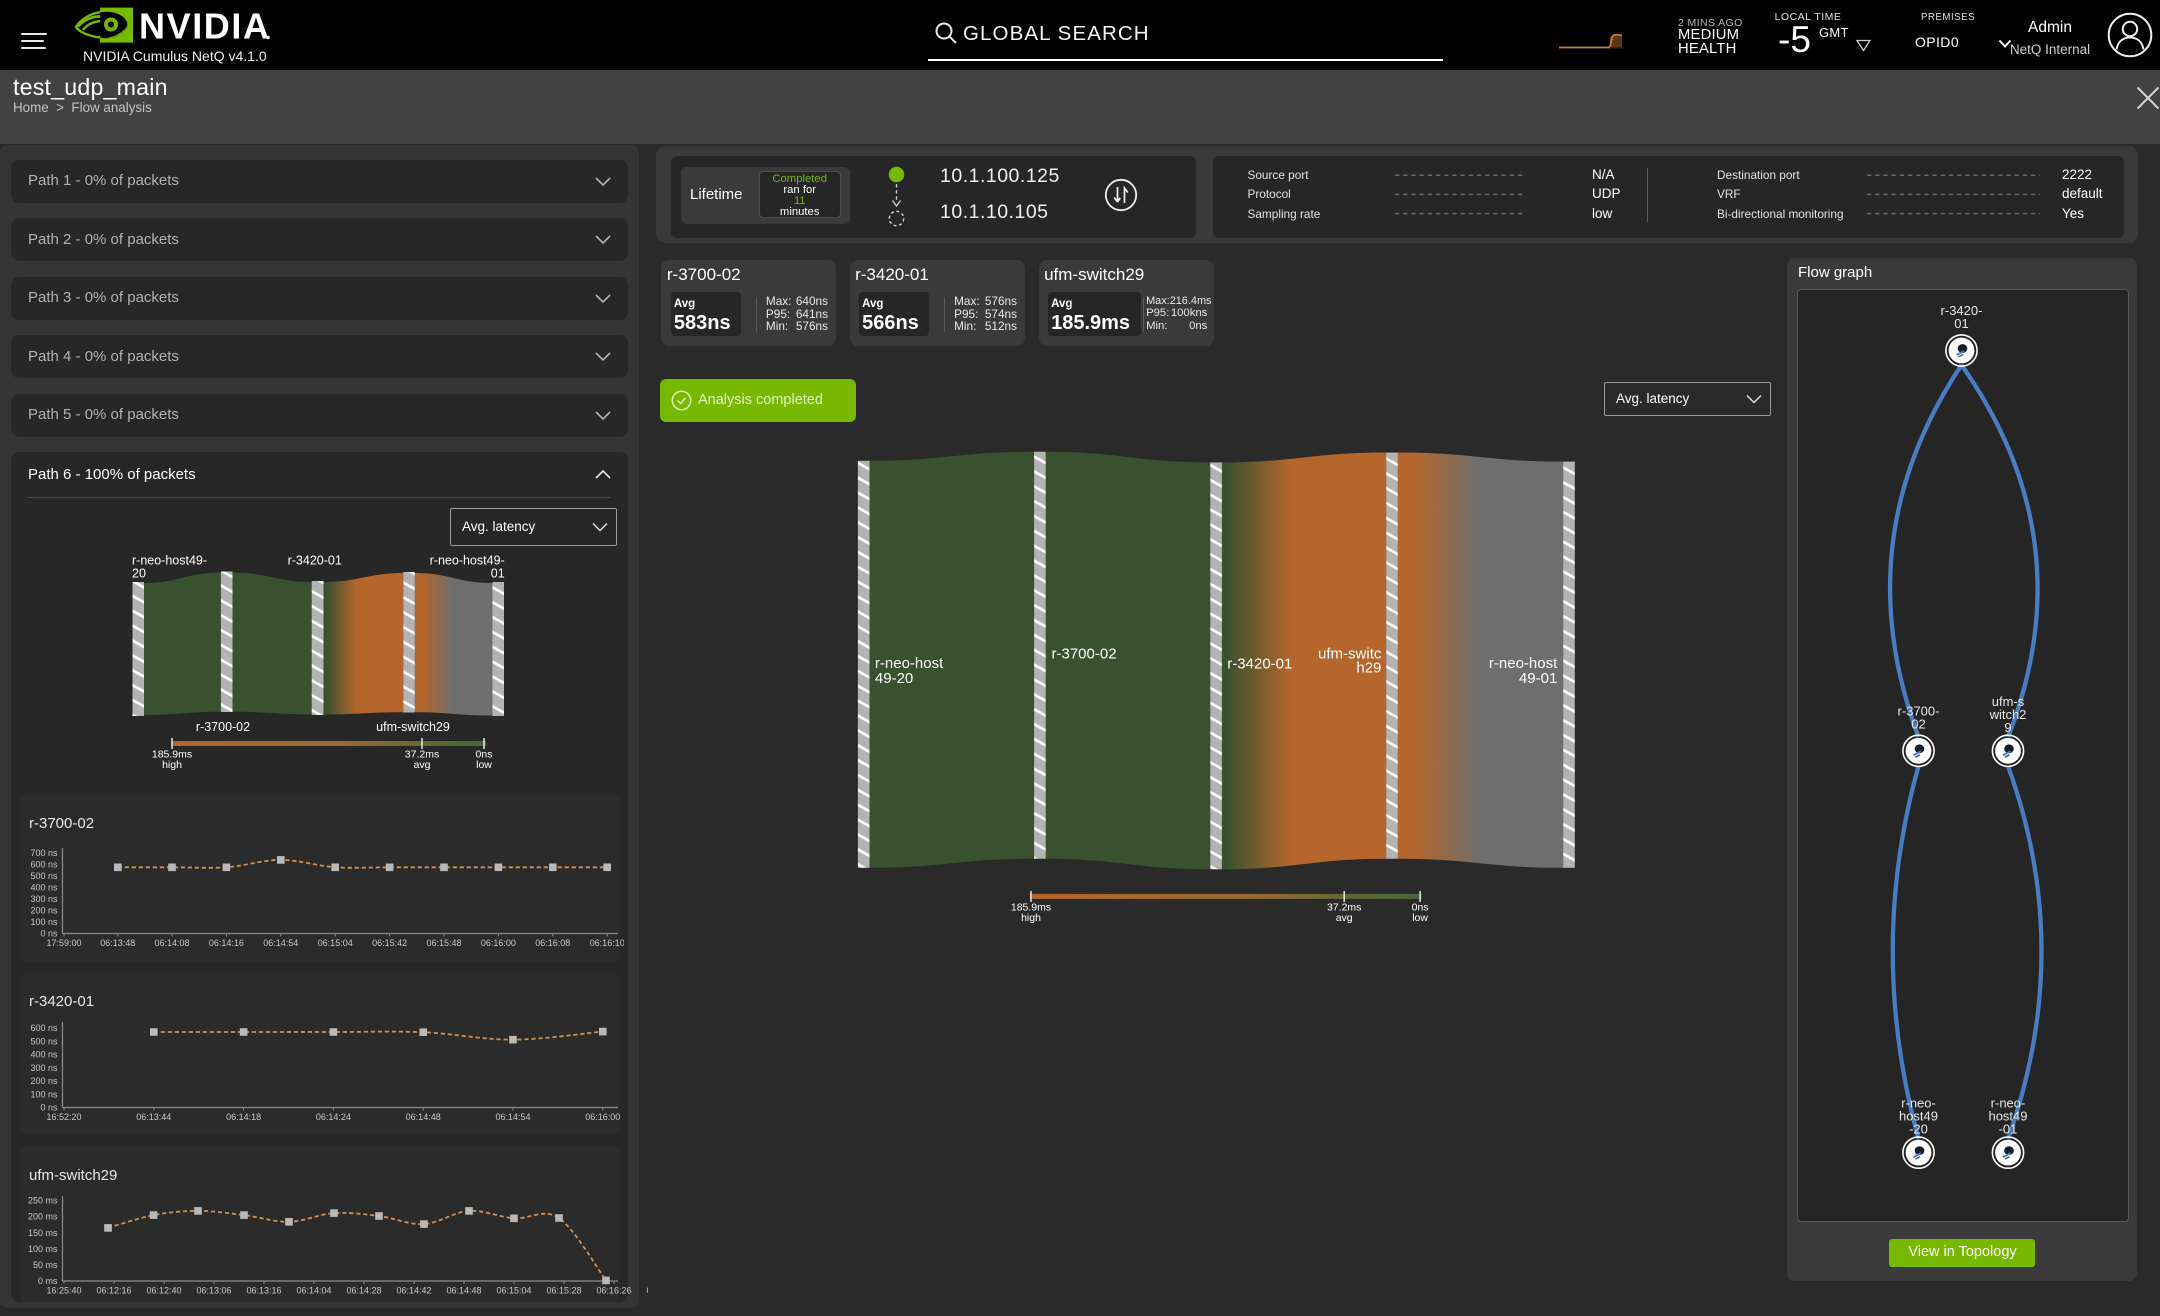 This screenshot has width=2160, height=1316. I want to click on svg-text: 100 ms, so click(43, 1249).